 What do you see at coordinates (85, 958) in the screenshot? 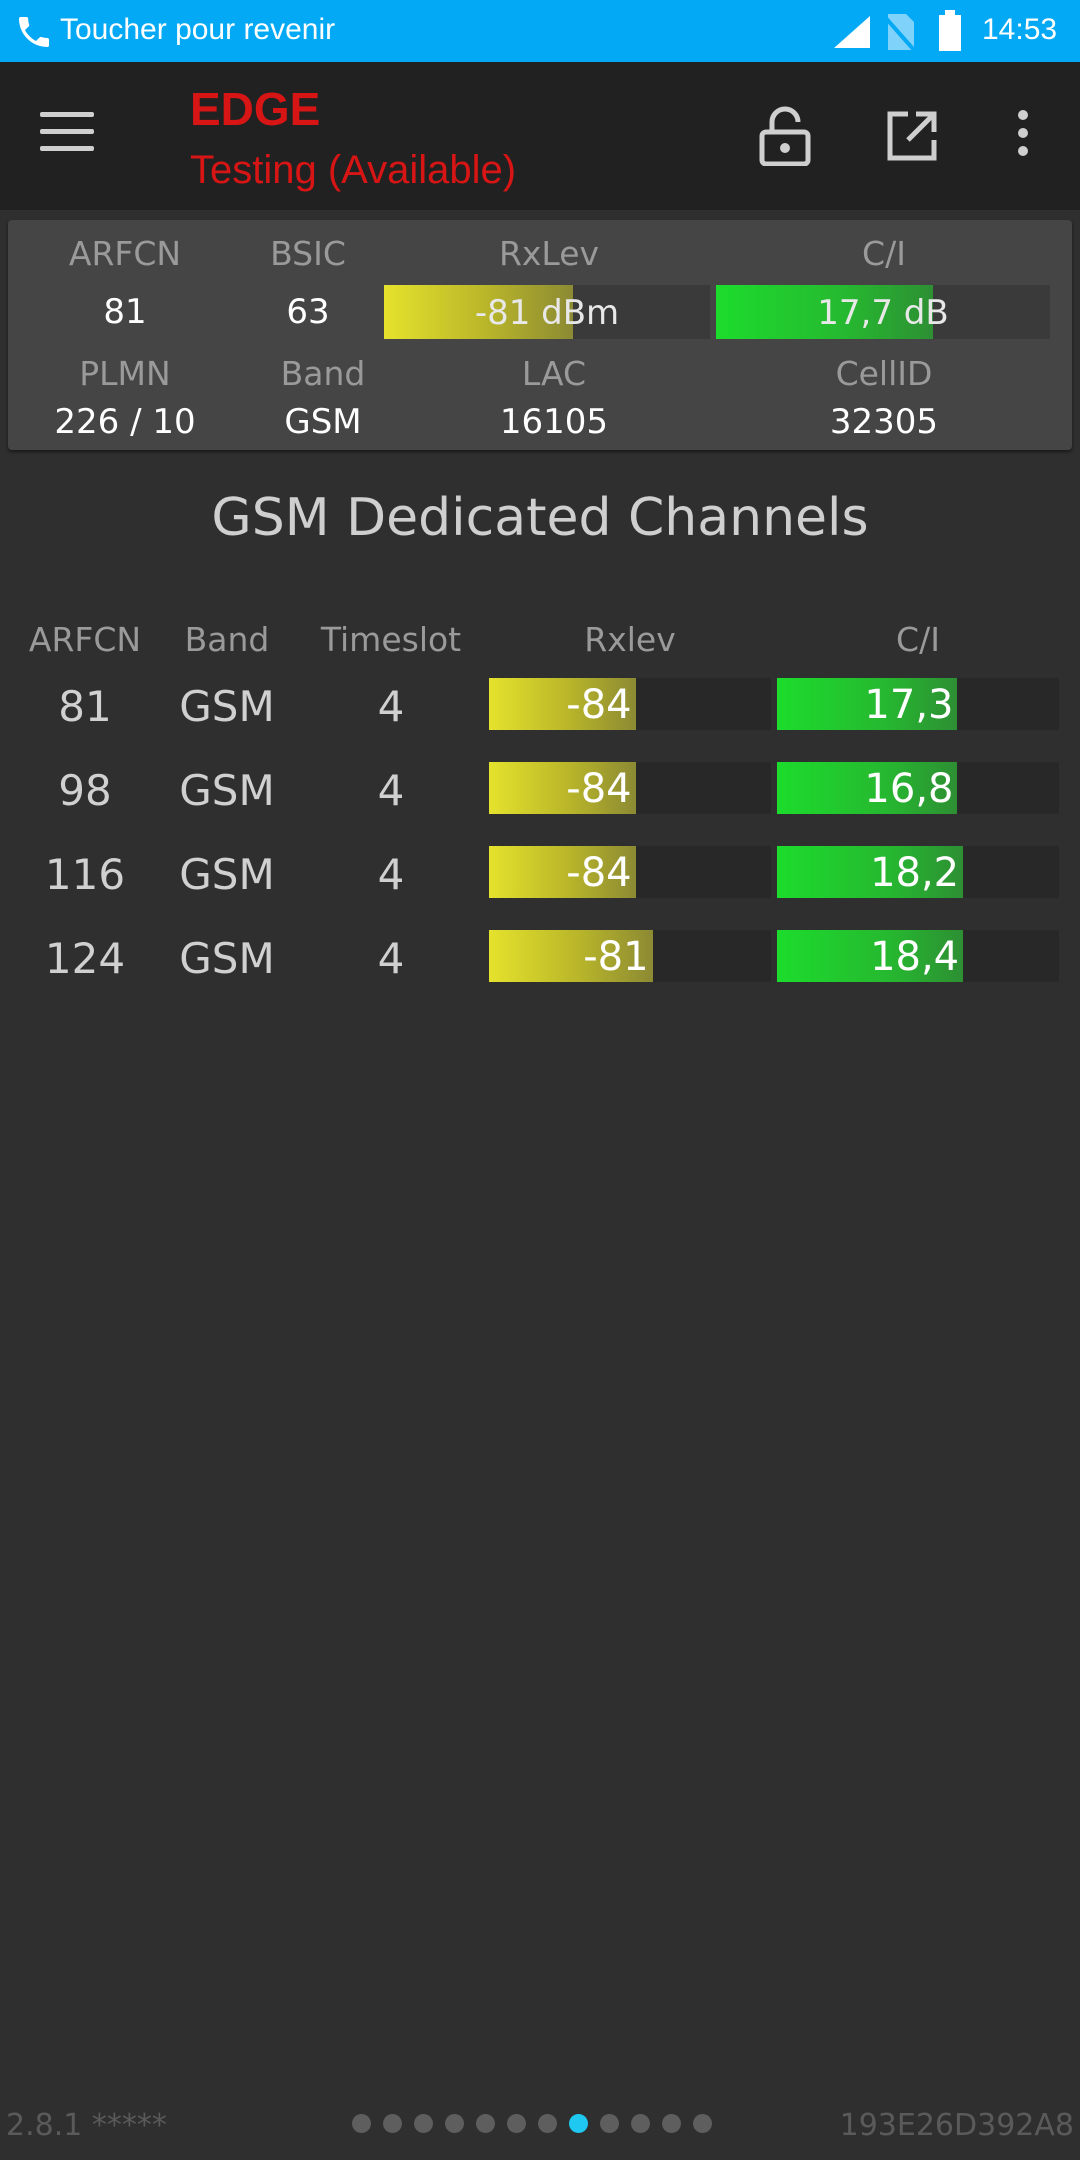
I see `row-arfcn: 124` at bounding box center [85, 958].